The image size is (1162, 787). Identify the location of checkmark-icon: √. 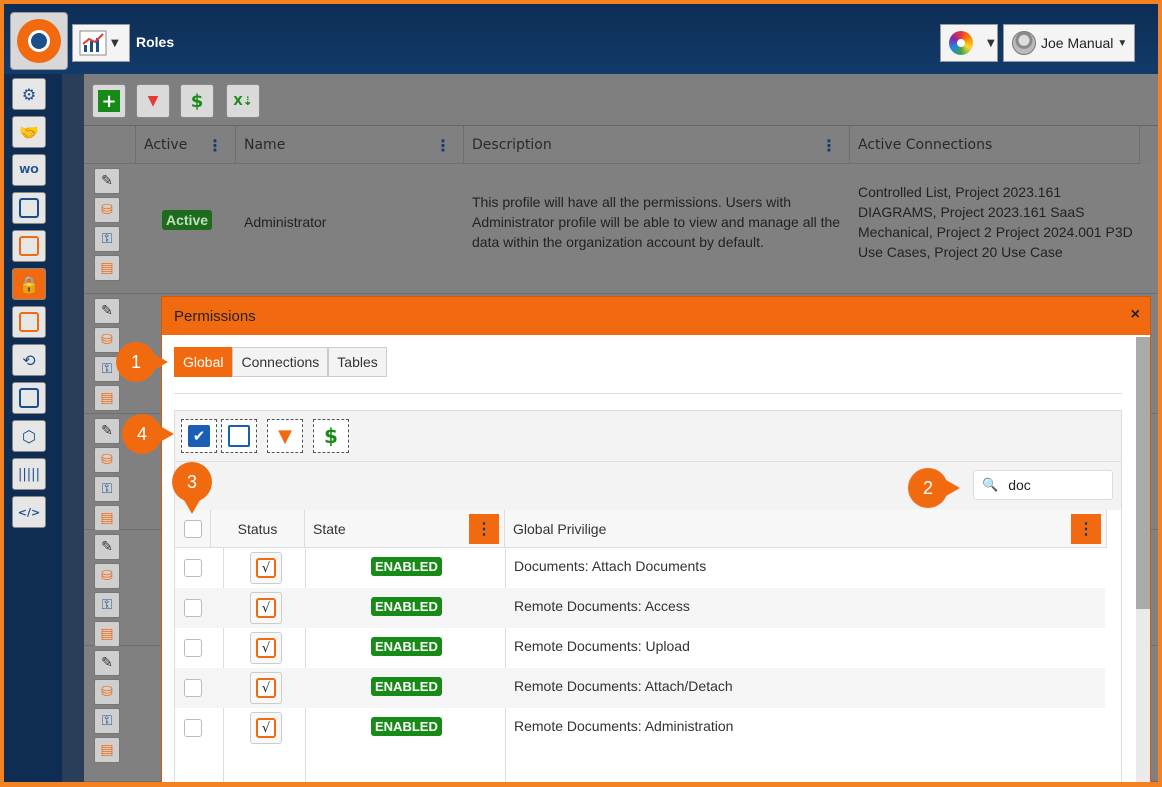
(266, 608).